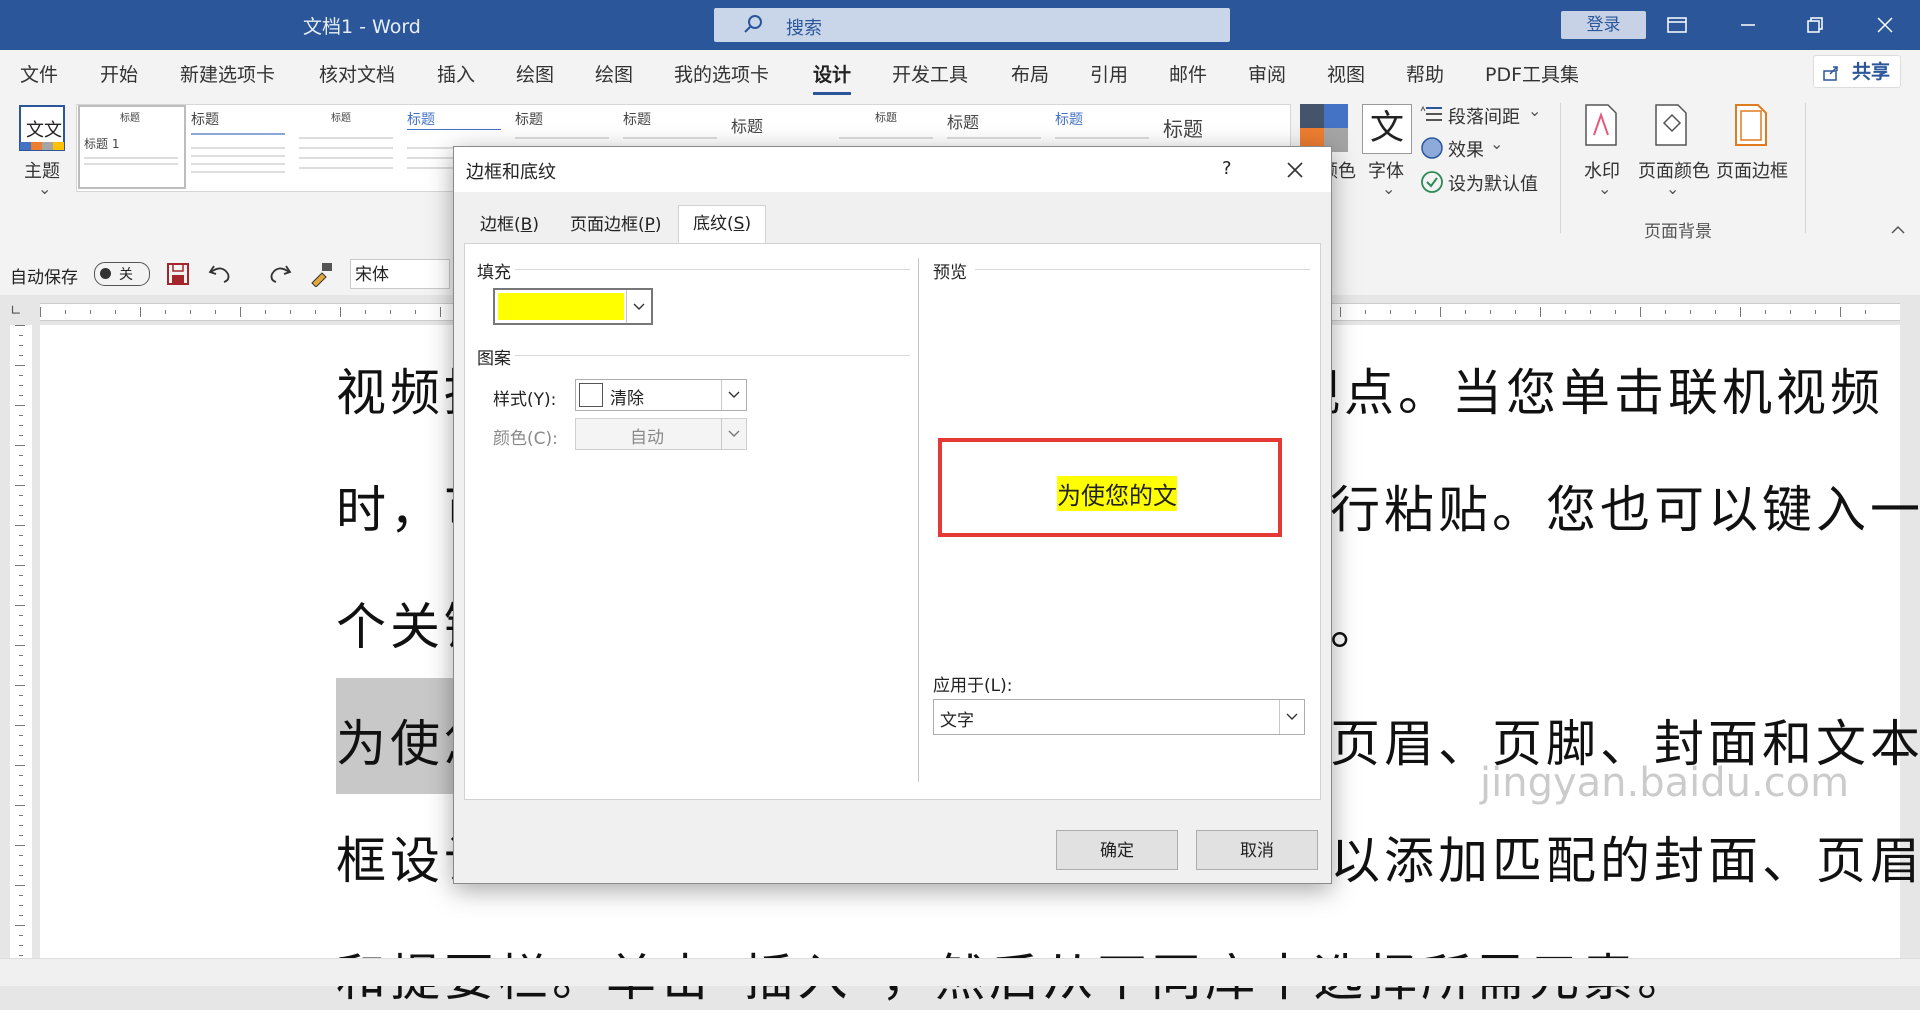  Describe the element at coordinates (1604, 188) in the screenshot. I see `watermark-chevron-icon: ⌄` at that location.